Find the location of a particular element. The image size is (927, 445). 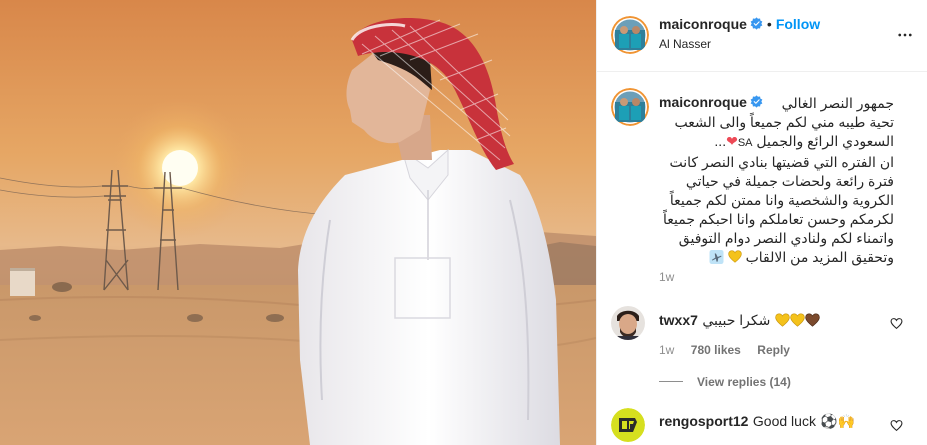

verified-badge-icon is located at coordinates (756, 23).